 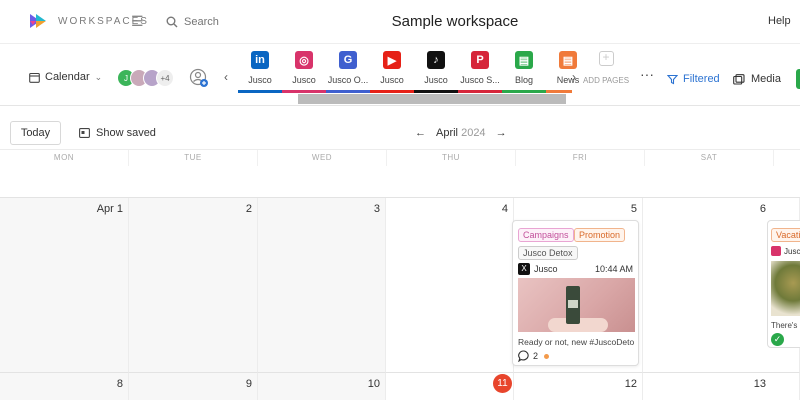 I want to click on day-number: 12, so click(x=630, y=384).